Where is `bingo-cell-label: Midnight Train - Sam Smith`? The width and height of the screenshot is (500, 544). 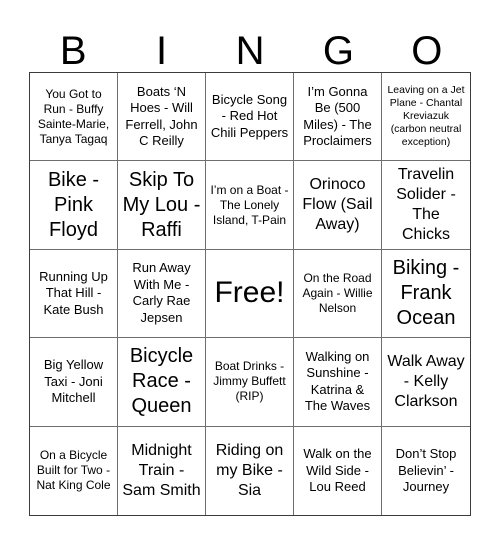 bingo-cell-label: Midnight Train - Sam Smith is located at coordinates (161, 470).